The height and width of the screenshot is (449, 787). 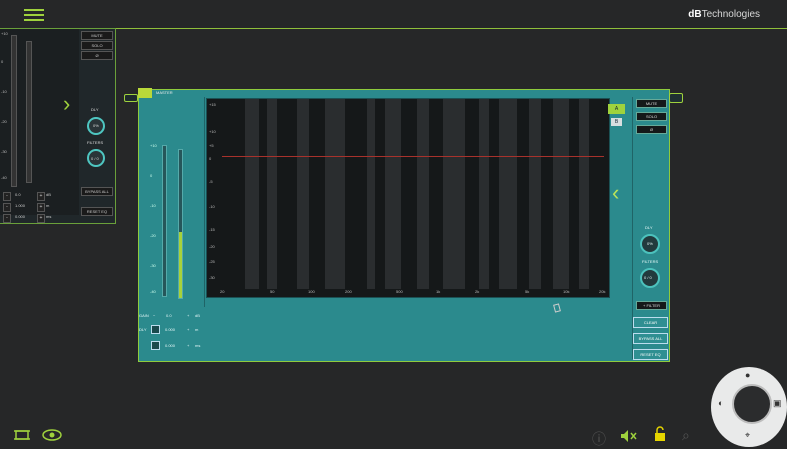 I want to click on distance-value: 0.000, so click(x=170, y=329).